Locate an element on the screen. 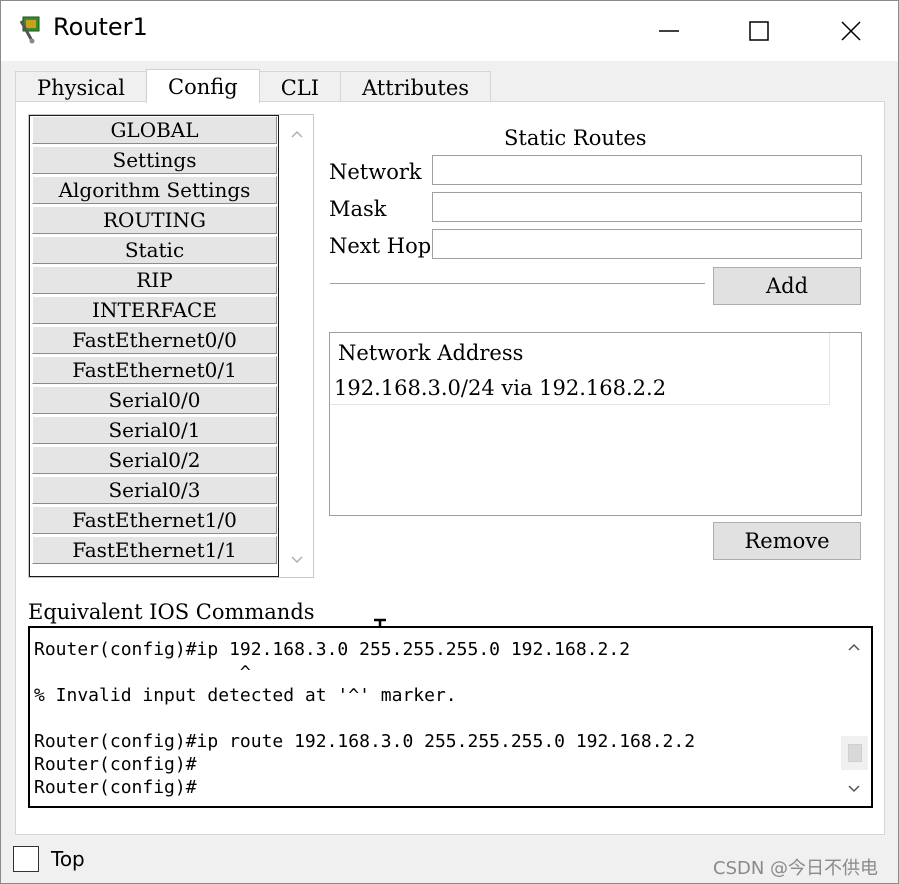 This screenshot has height=884, width=899. nav-scroll-down-button is located at coordinates (297, 560).